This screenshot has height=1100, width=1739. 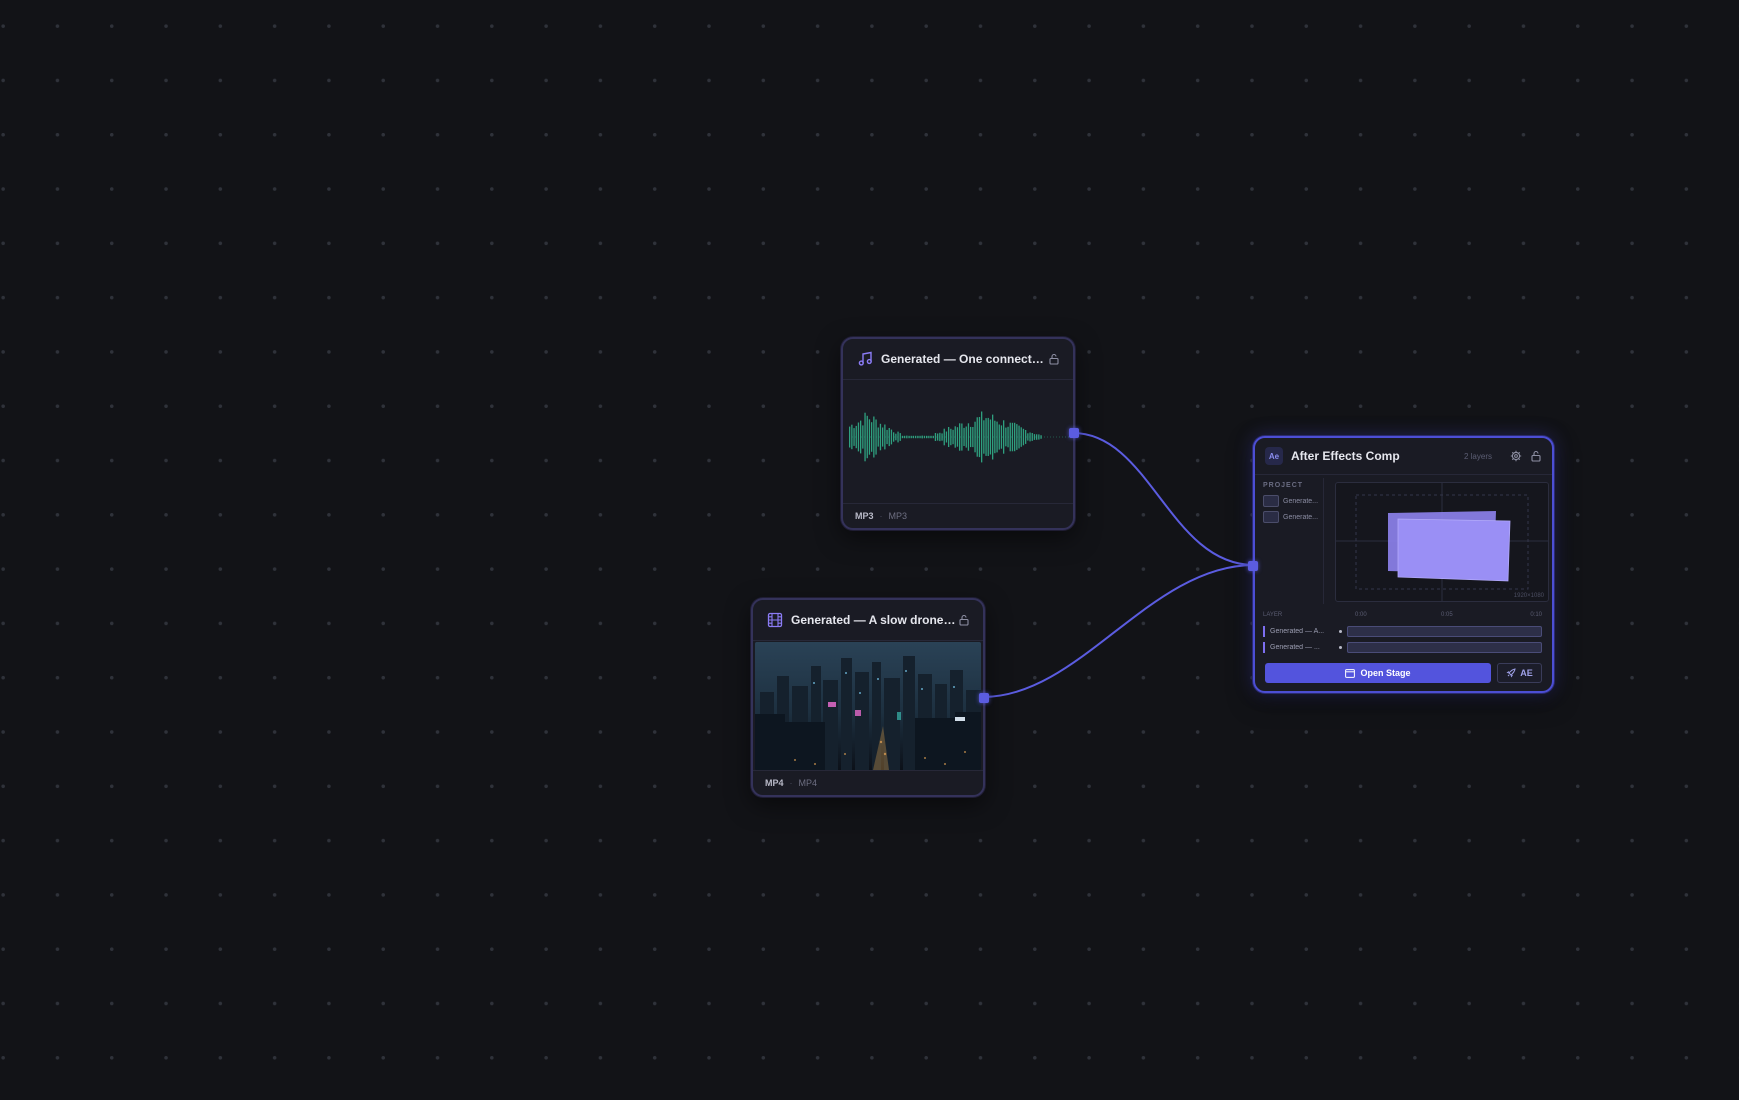 I want to click on timeline-layer-header: LAYER, so click(x=1273, y=615).